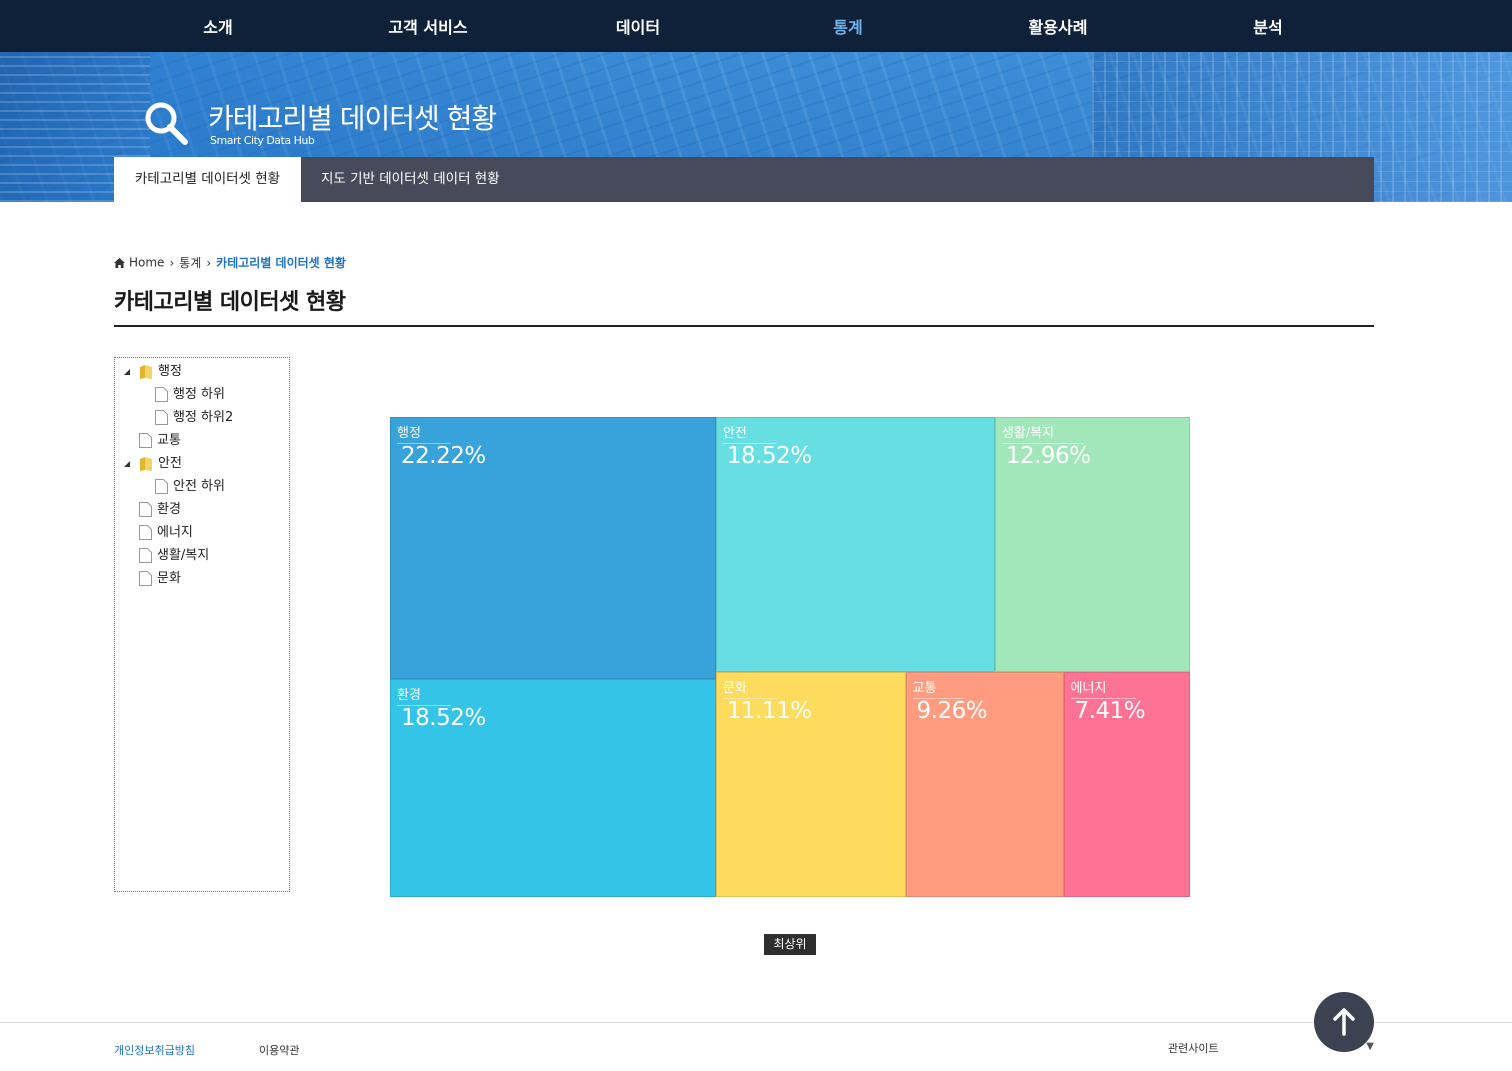 The image size is (1512, 1071). I want to click on hero-title: 카테고리별 데이터셋 현황, so click(352, 118).